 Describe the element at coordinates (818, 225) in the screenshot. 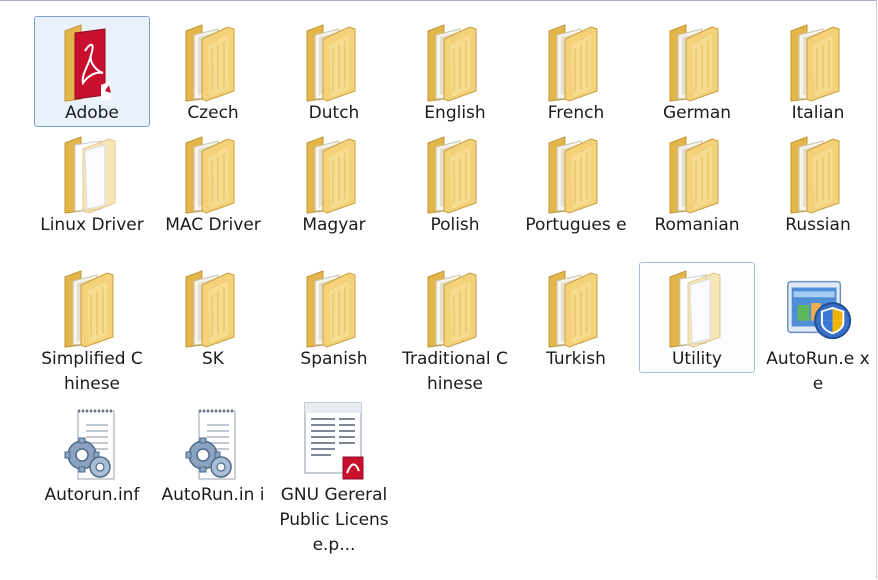

I see `file-label: Russian` at that location.